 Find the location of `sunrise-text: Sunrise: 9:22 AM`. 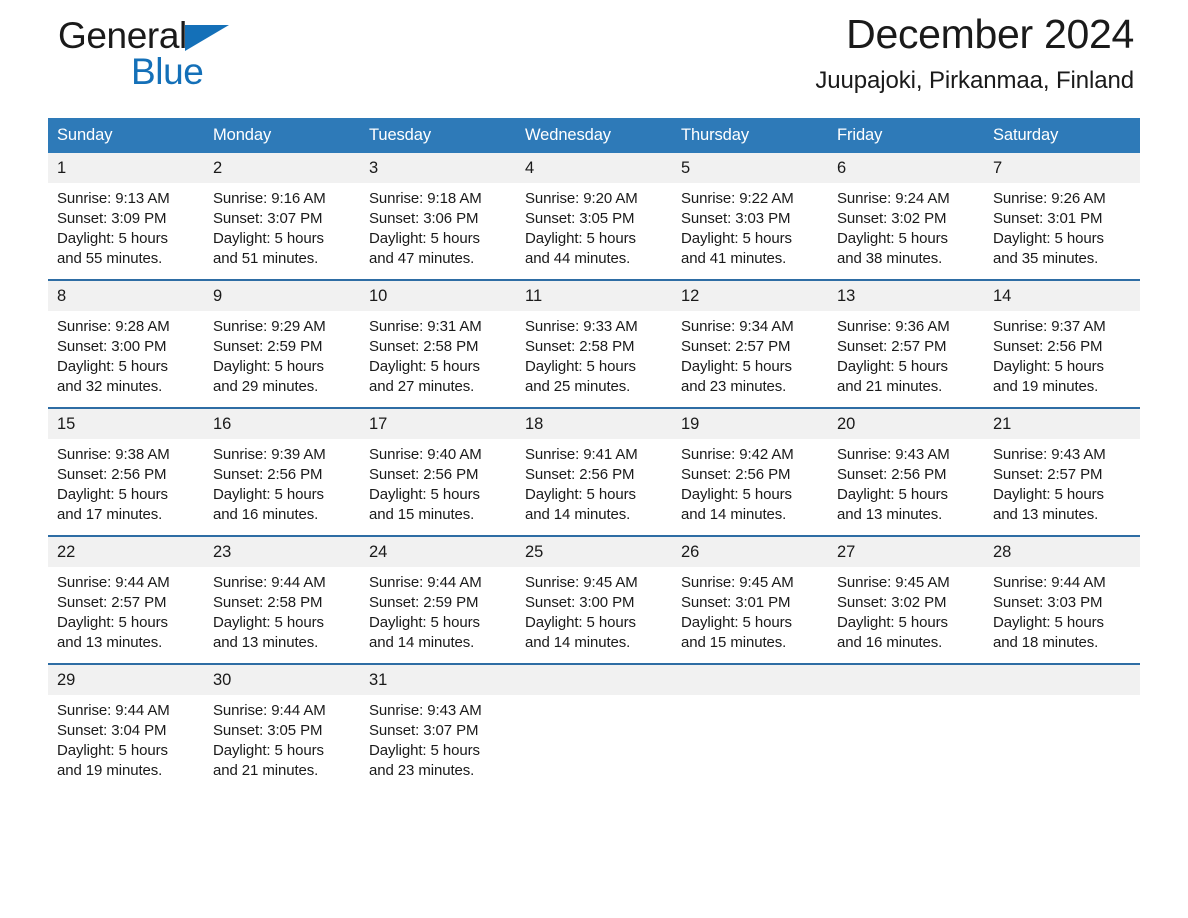

sunrise-text: Sunrise: 9:22 AM is located at coordinates (737, 198).